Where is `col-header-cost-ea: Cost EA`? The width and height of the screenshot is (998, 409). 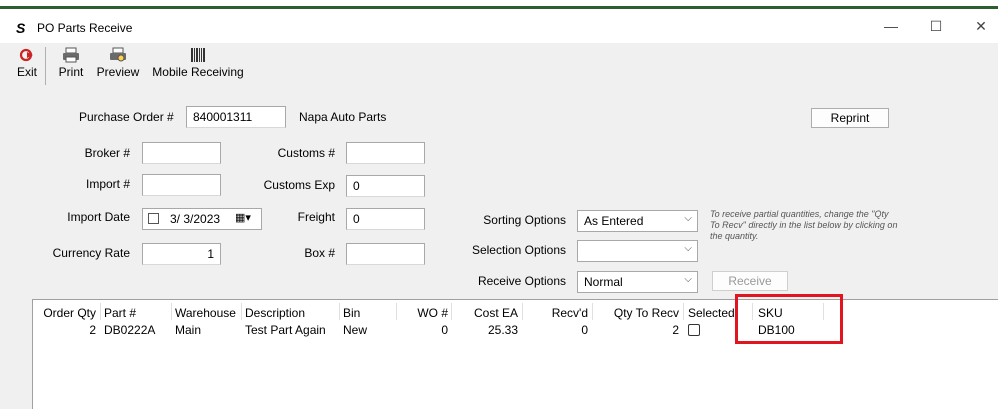 col-header-cost-ea: Cost EA is located at coordinates (486, 313).